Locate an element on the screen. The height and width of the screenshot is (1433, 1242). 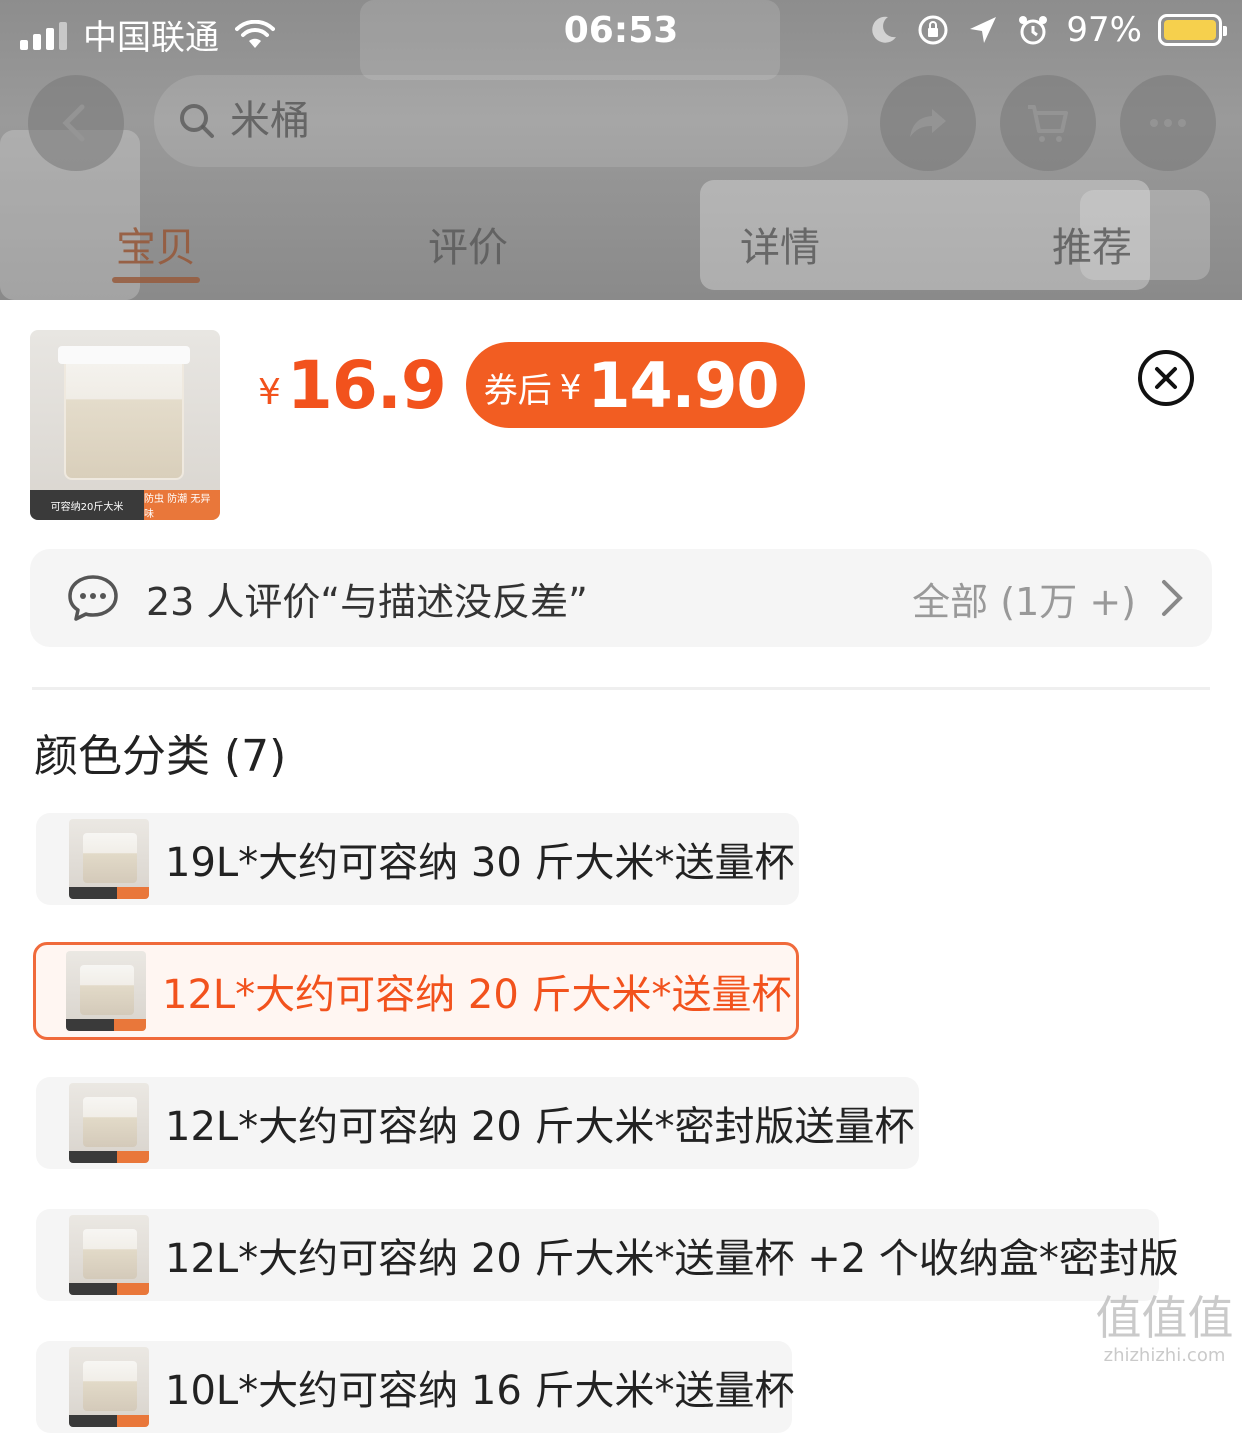
search-bar is located at coordinates (501, 121).